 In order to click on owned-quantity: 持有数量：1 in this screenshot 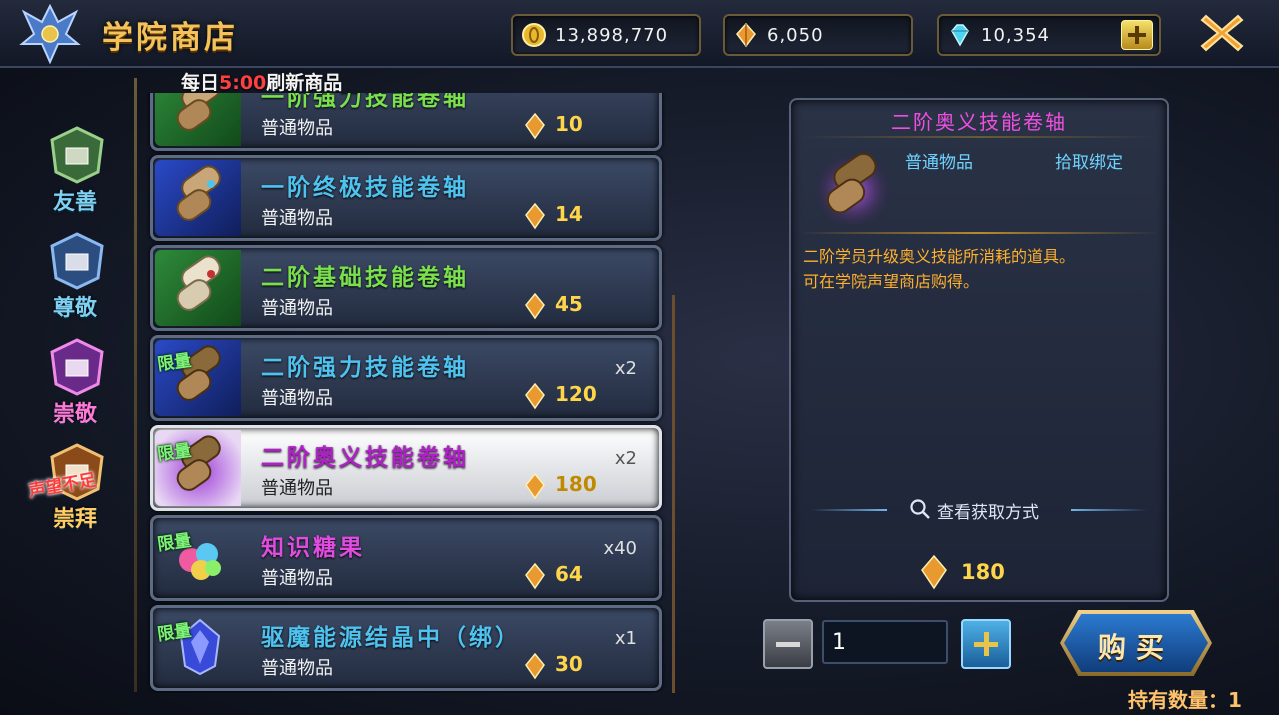, I will do `click(1185, 700)`.